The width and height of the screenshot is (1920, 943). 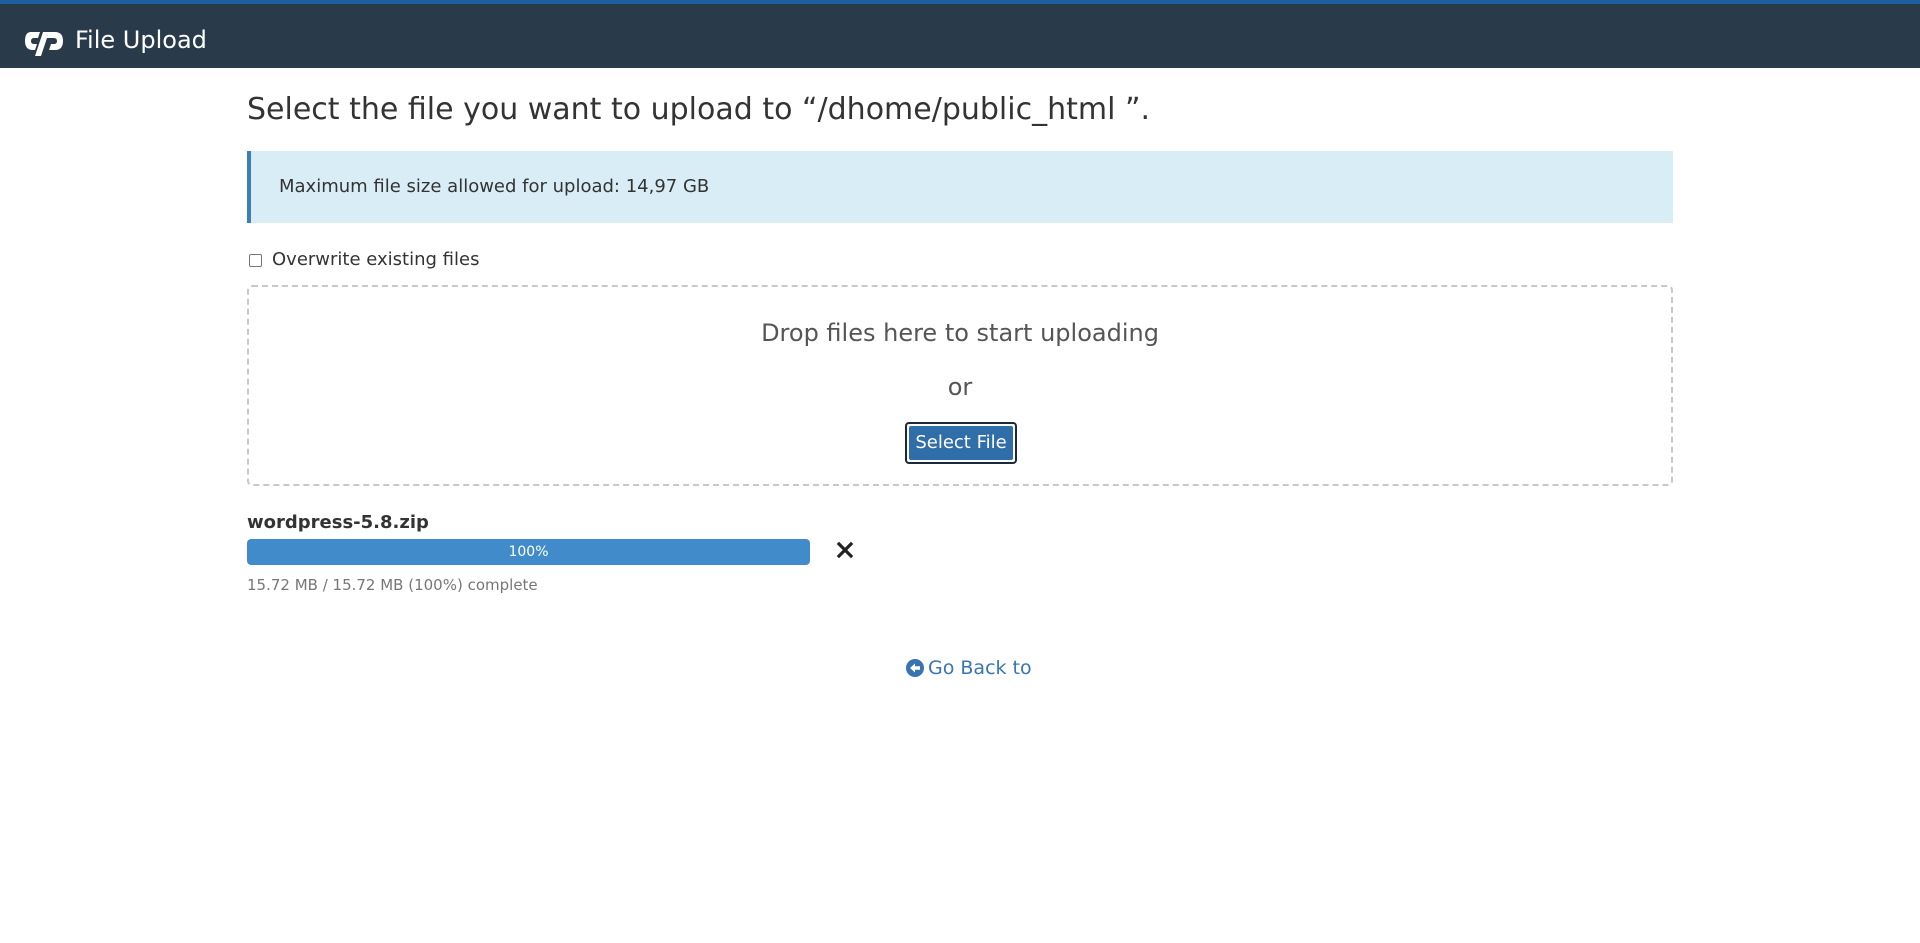 I want to click on select-file-button-focus-ring: Select File, so click(x=961, y=443).